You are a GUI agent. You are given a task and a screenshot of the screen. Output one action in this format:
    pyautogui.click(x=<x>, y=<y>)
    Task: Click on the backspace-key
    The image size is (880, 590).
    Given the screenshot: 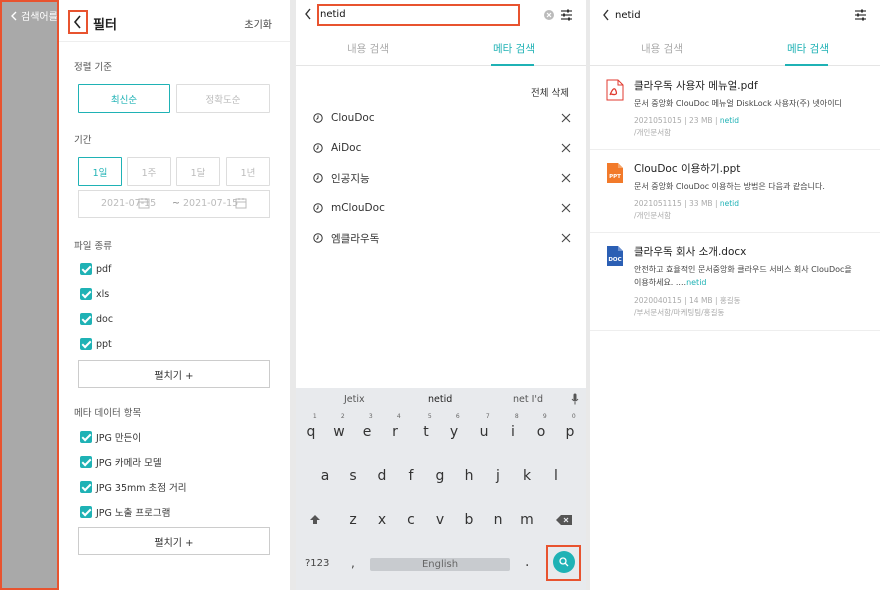 What is the action you would take?
    pyautogui.click(x=564, y=520)
    